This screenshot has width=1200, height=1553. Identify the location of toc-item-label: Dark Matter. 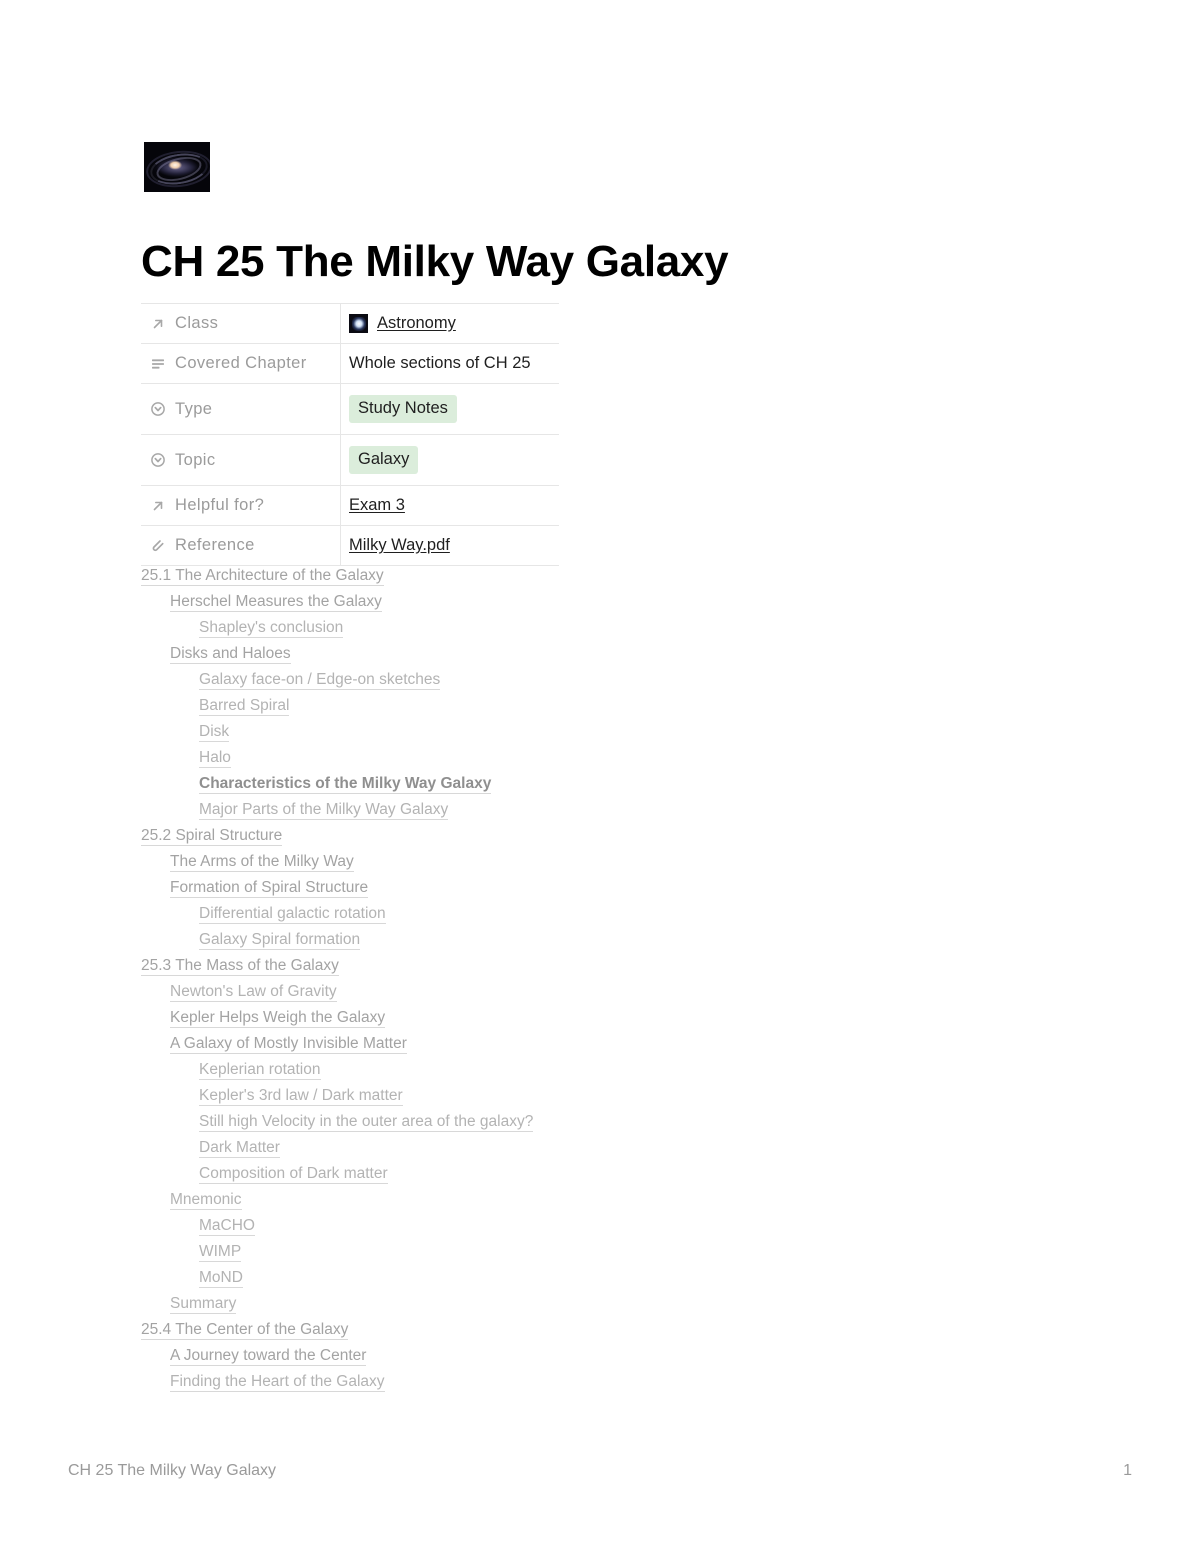
(239, 1148).